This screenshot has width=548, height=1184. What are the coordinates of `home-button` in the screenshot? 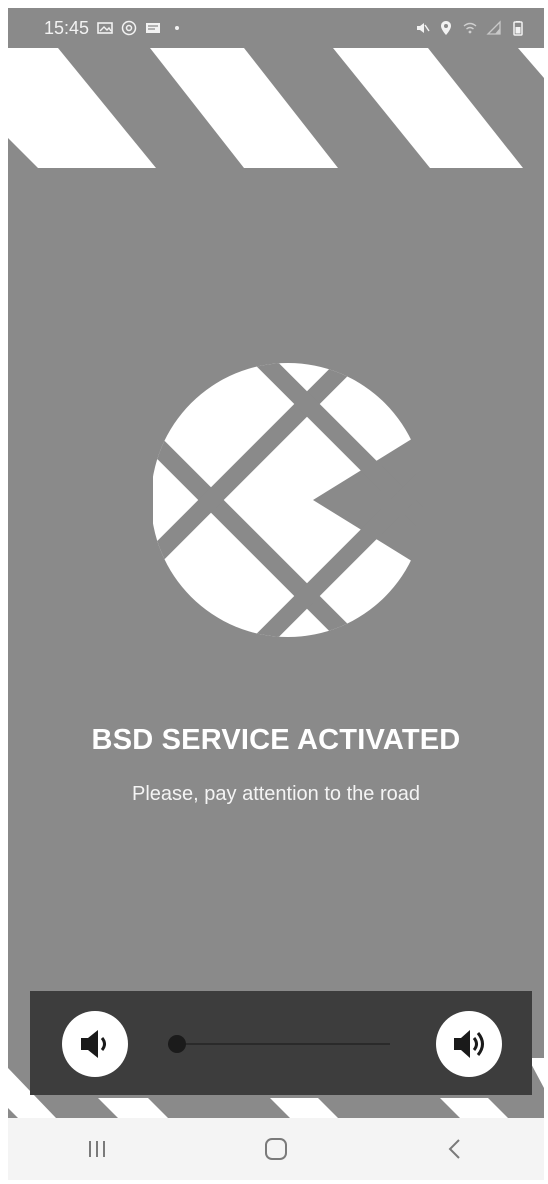 It's located at (276, 1149).